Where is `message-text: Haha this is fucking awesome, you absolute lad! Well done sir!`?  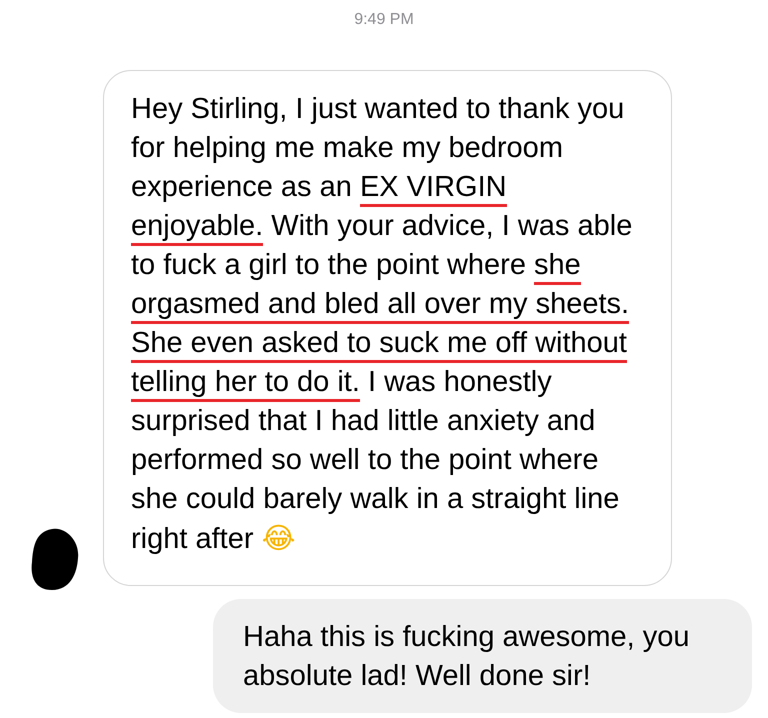
message-text: Haha this is fucking awesome, you absolute lad! Well done sir! is located at coordinates (466, 657).